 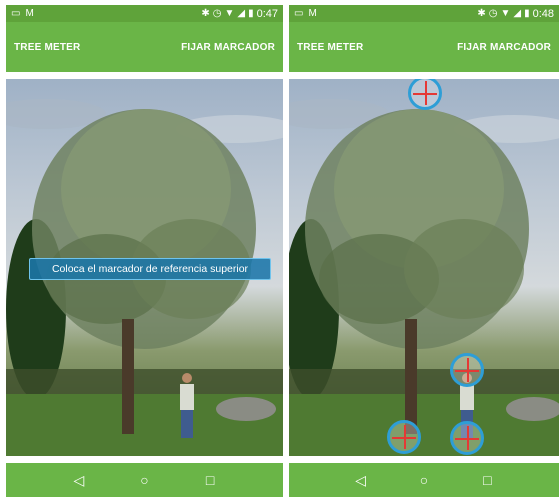 What do you see at coordinates (144, 13) in the screenshot?
I see `status-bar: ▭ M ✱ ◷ ▼ ◢ ▮ 0:47` at bounding box center [144, 13].